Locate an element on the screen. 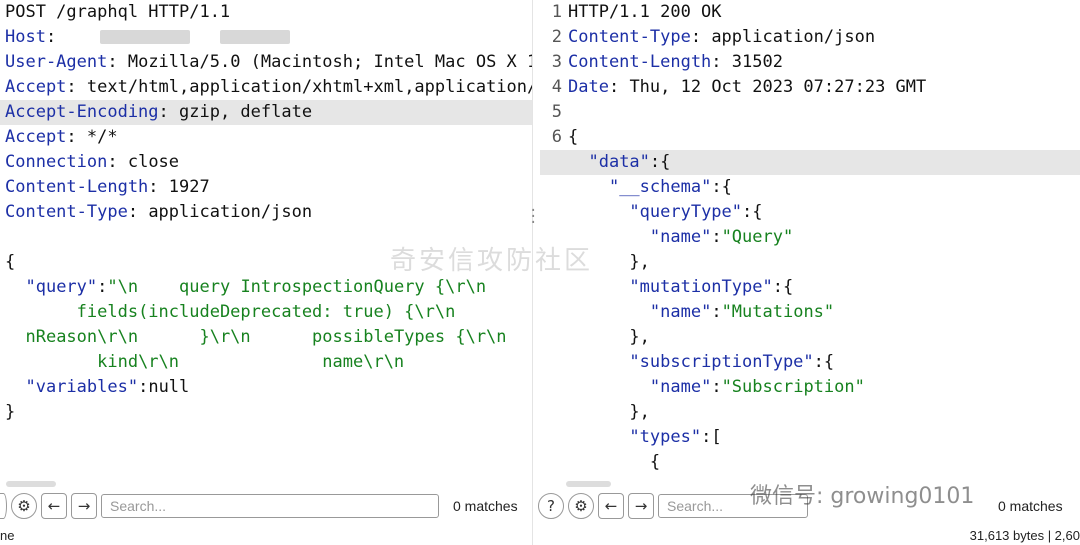 Image resolution: width=1080 pixels, height=545 pixels. code-line: Content-Type: application/json is located at coordinates (266, 212).